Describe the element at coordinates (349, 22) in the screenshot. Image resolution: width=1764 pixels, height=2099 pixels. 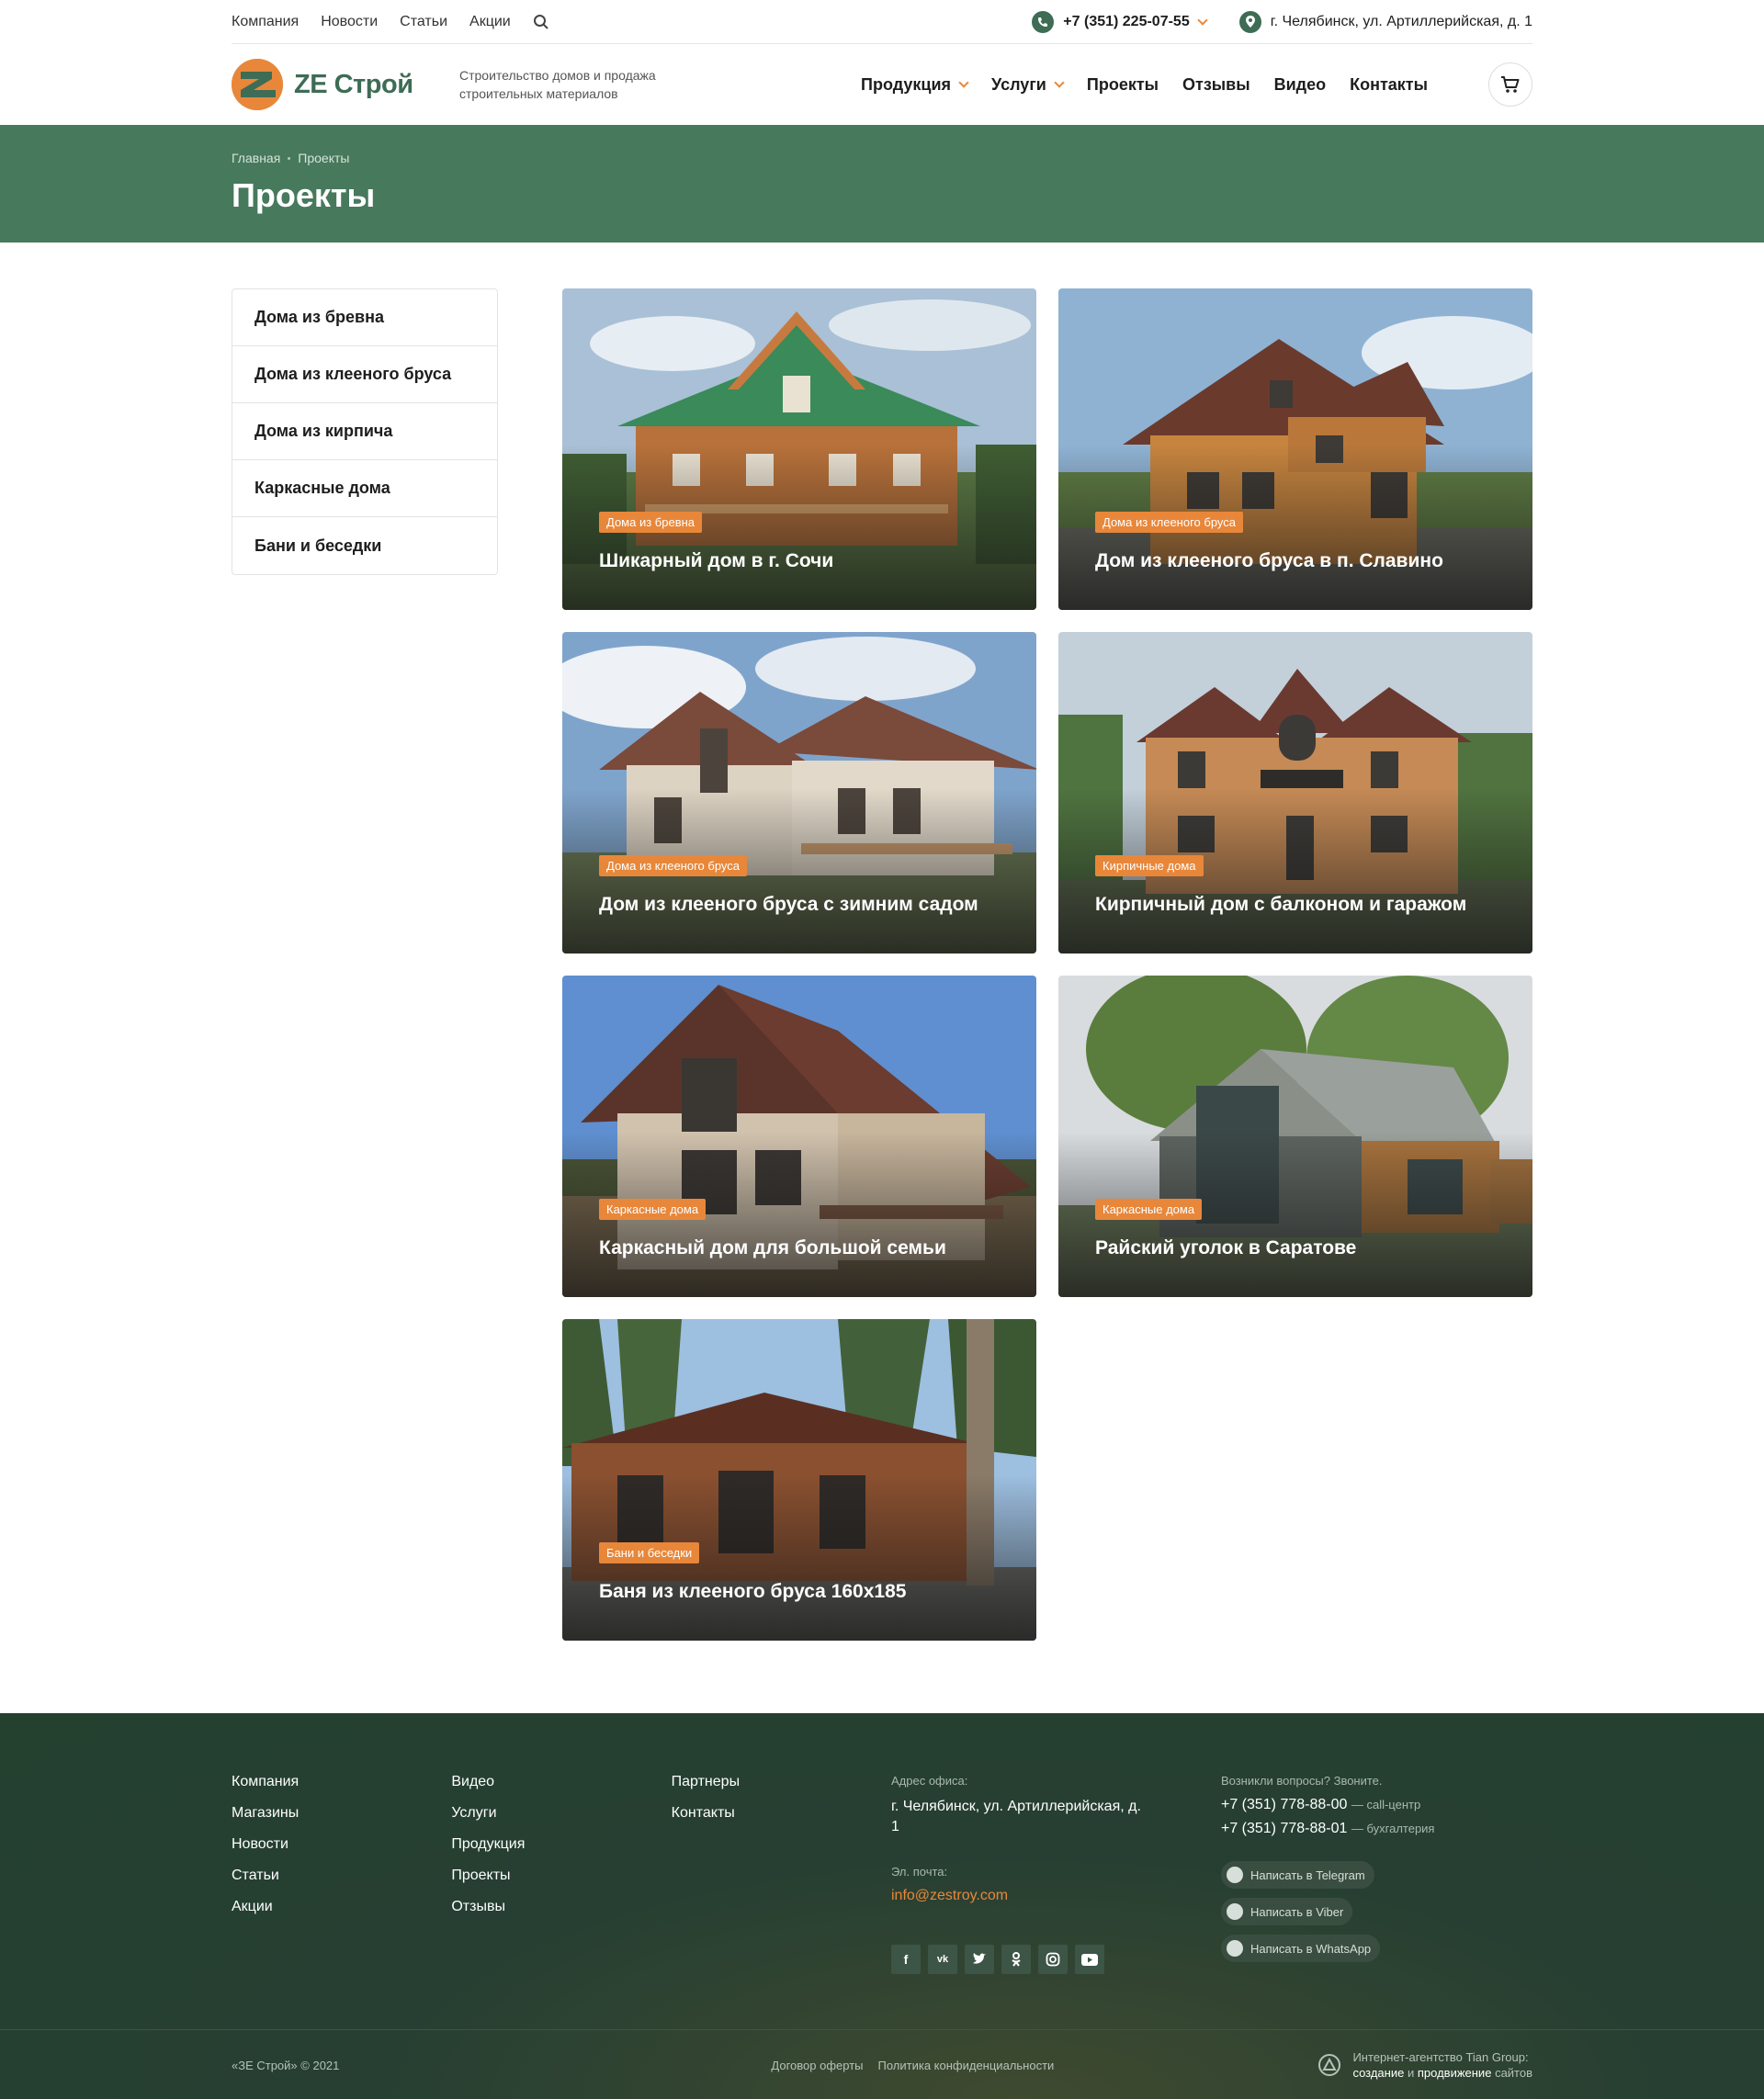
I see `top-link-news: Новости` at that location.